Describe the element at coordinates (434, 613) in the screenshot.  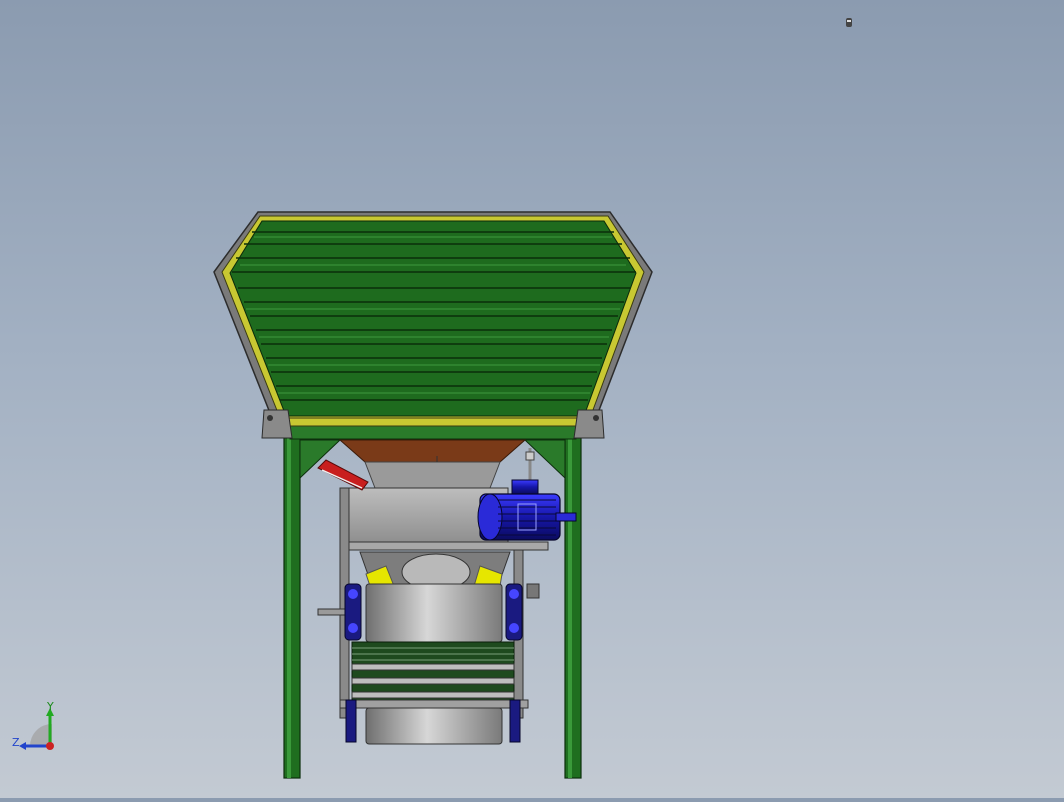
I see `drum-roller-upper` at that location.